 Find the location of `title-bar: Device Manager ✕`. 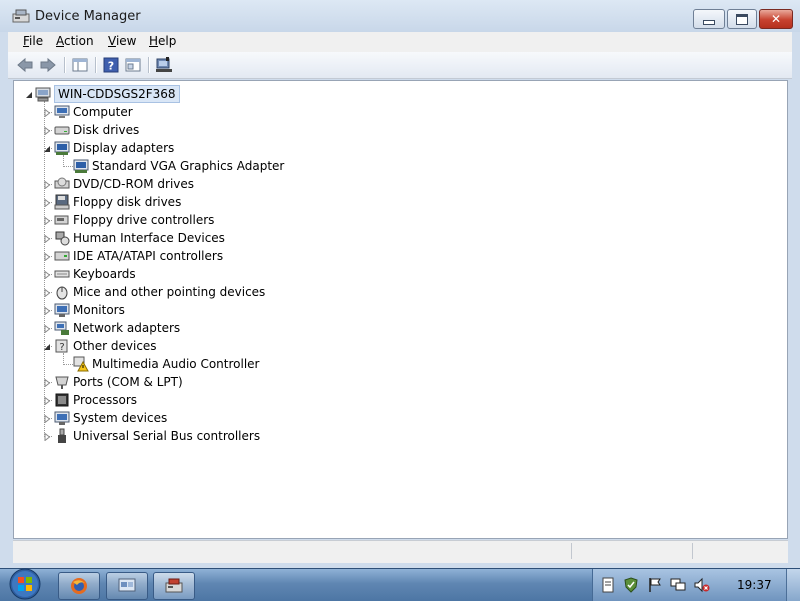

title-bar: Device Manager ✕ is located at coordinates (400, 16).